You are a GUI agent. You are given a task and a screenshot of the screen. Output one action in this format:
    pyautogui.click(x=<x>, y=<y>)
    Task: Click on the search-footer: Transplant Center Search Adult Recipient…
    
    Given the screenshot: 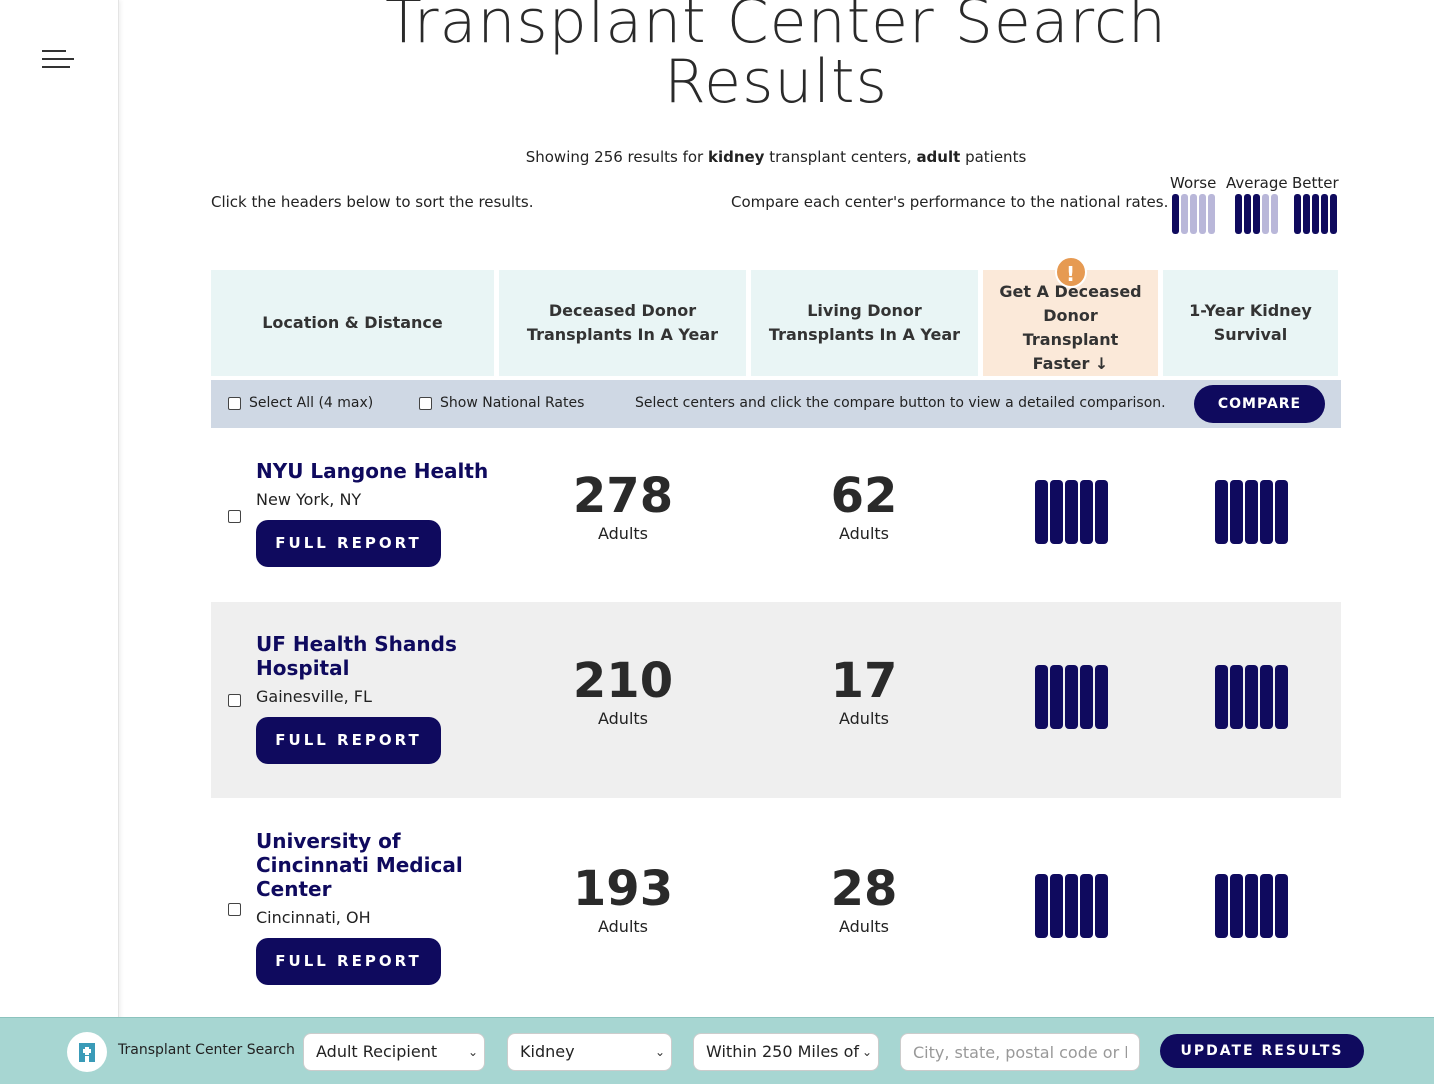 What is the action you would take?
    pyautogui.click(x=717, y=1050)
    